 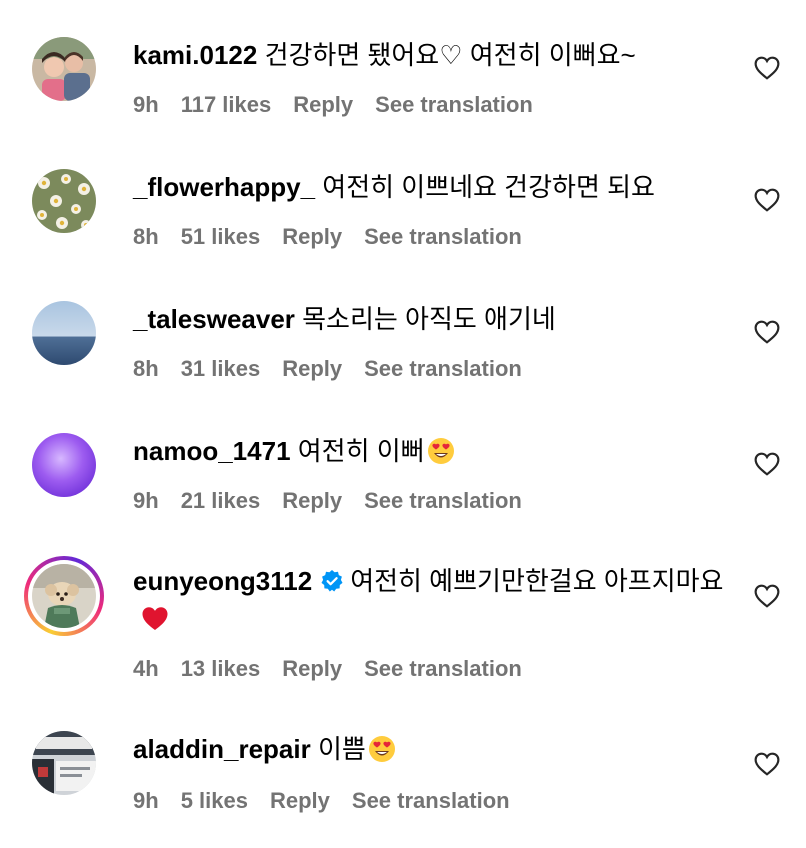 I want to click on comment-text: 여전히 이쁘네요 건강하면 되요, so click(x=488, y=187).